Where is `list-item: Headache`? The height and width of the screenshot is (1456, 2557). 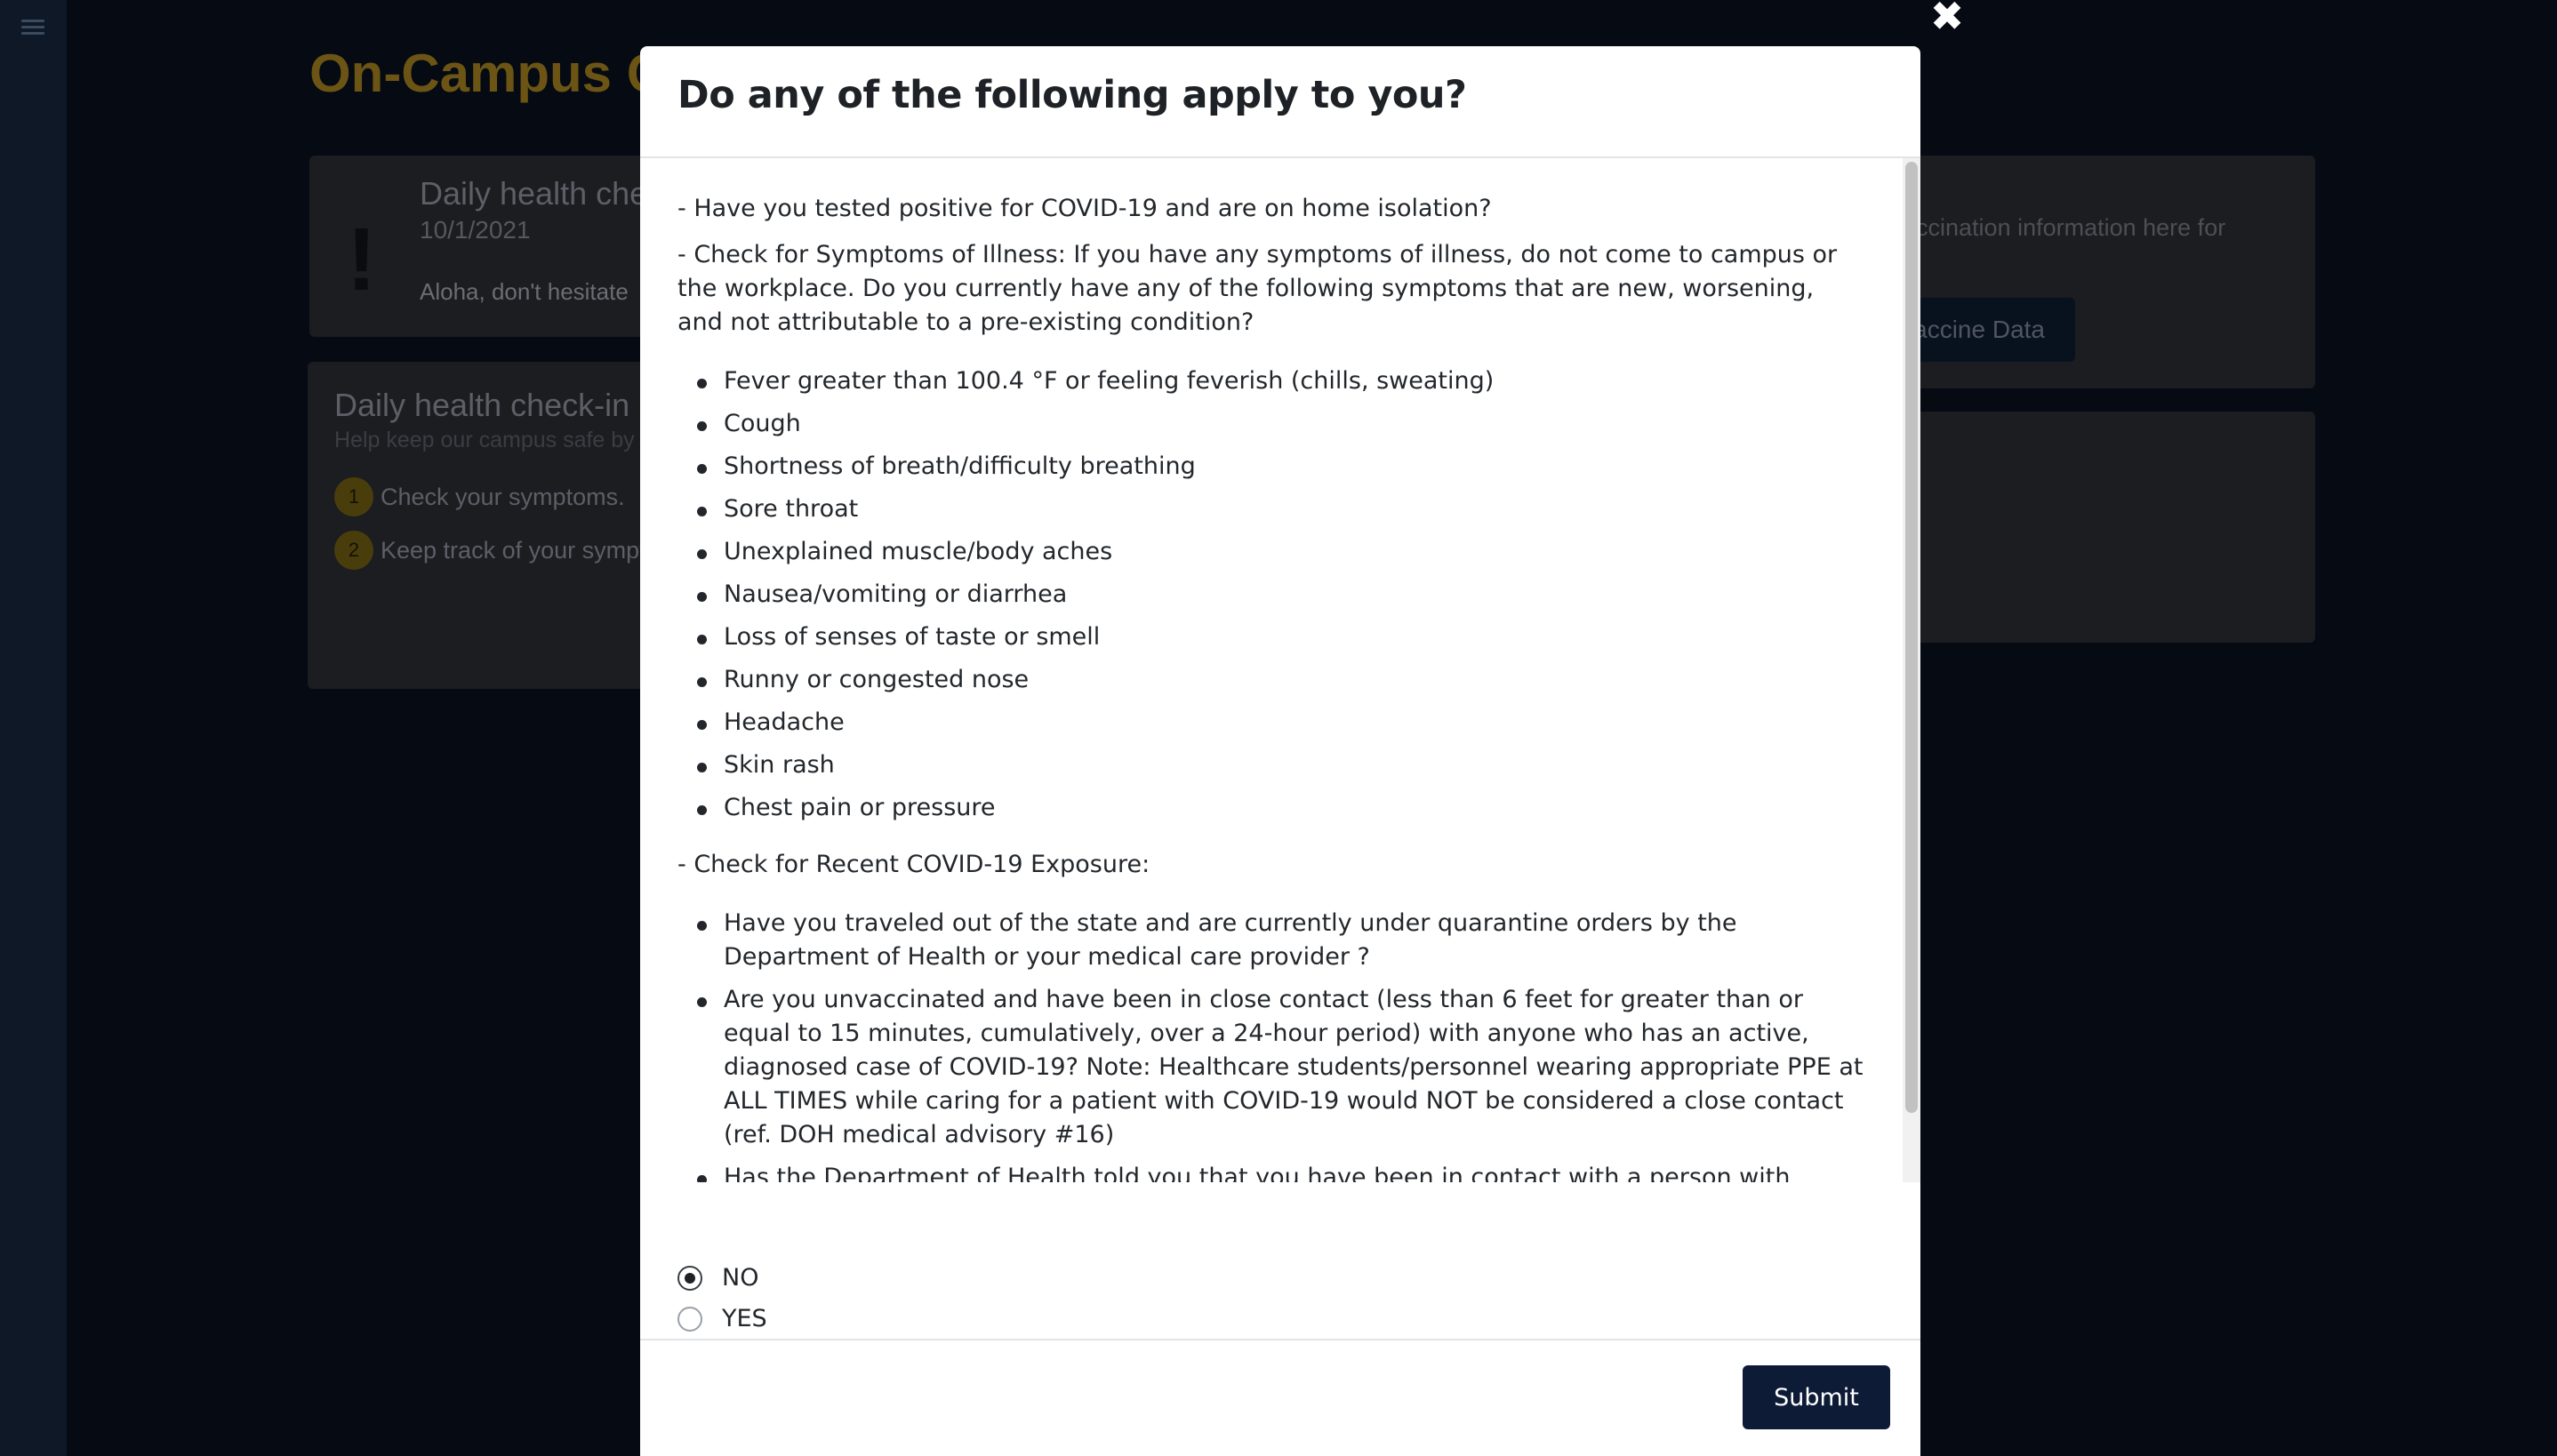 list-item: Headache is located at coordinates (1280, 723).